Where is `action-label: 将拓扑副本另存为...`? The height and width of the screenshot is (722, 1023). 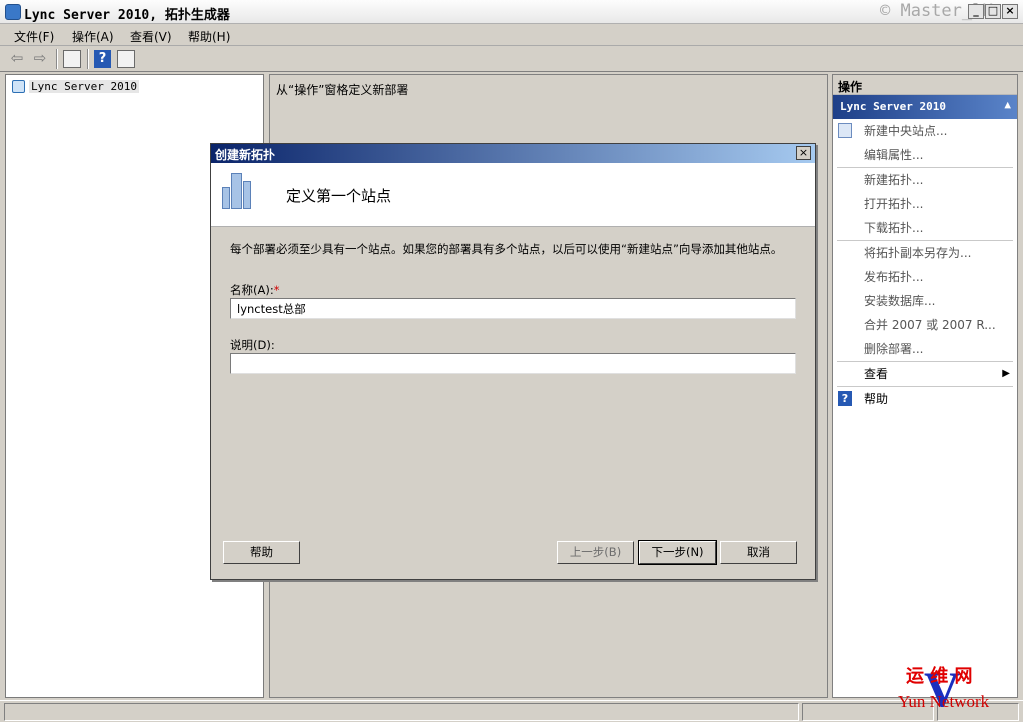
action-label: 将拓扑副本另存为... is located at coordinates (918, 253).